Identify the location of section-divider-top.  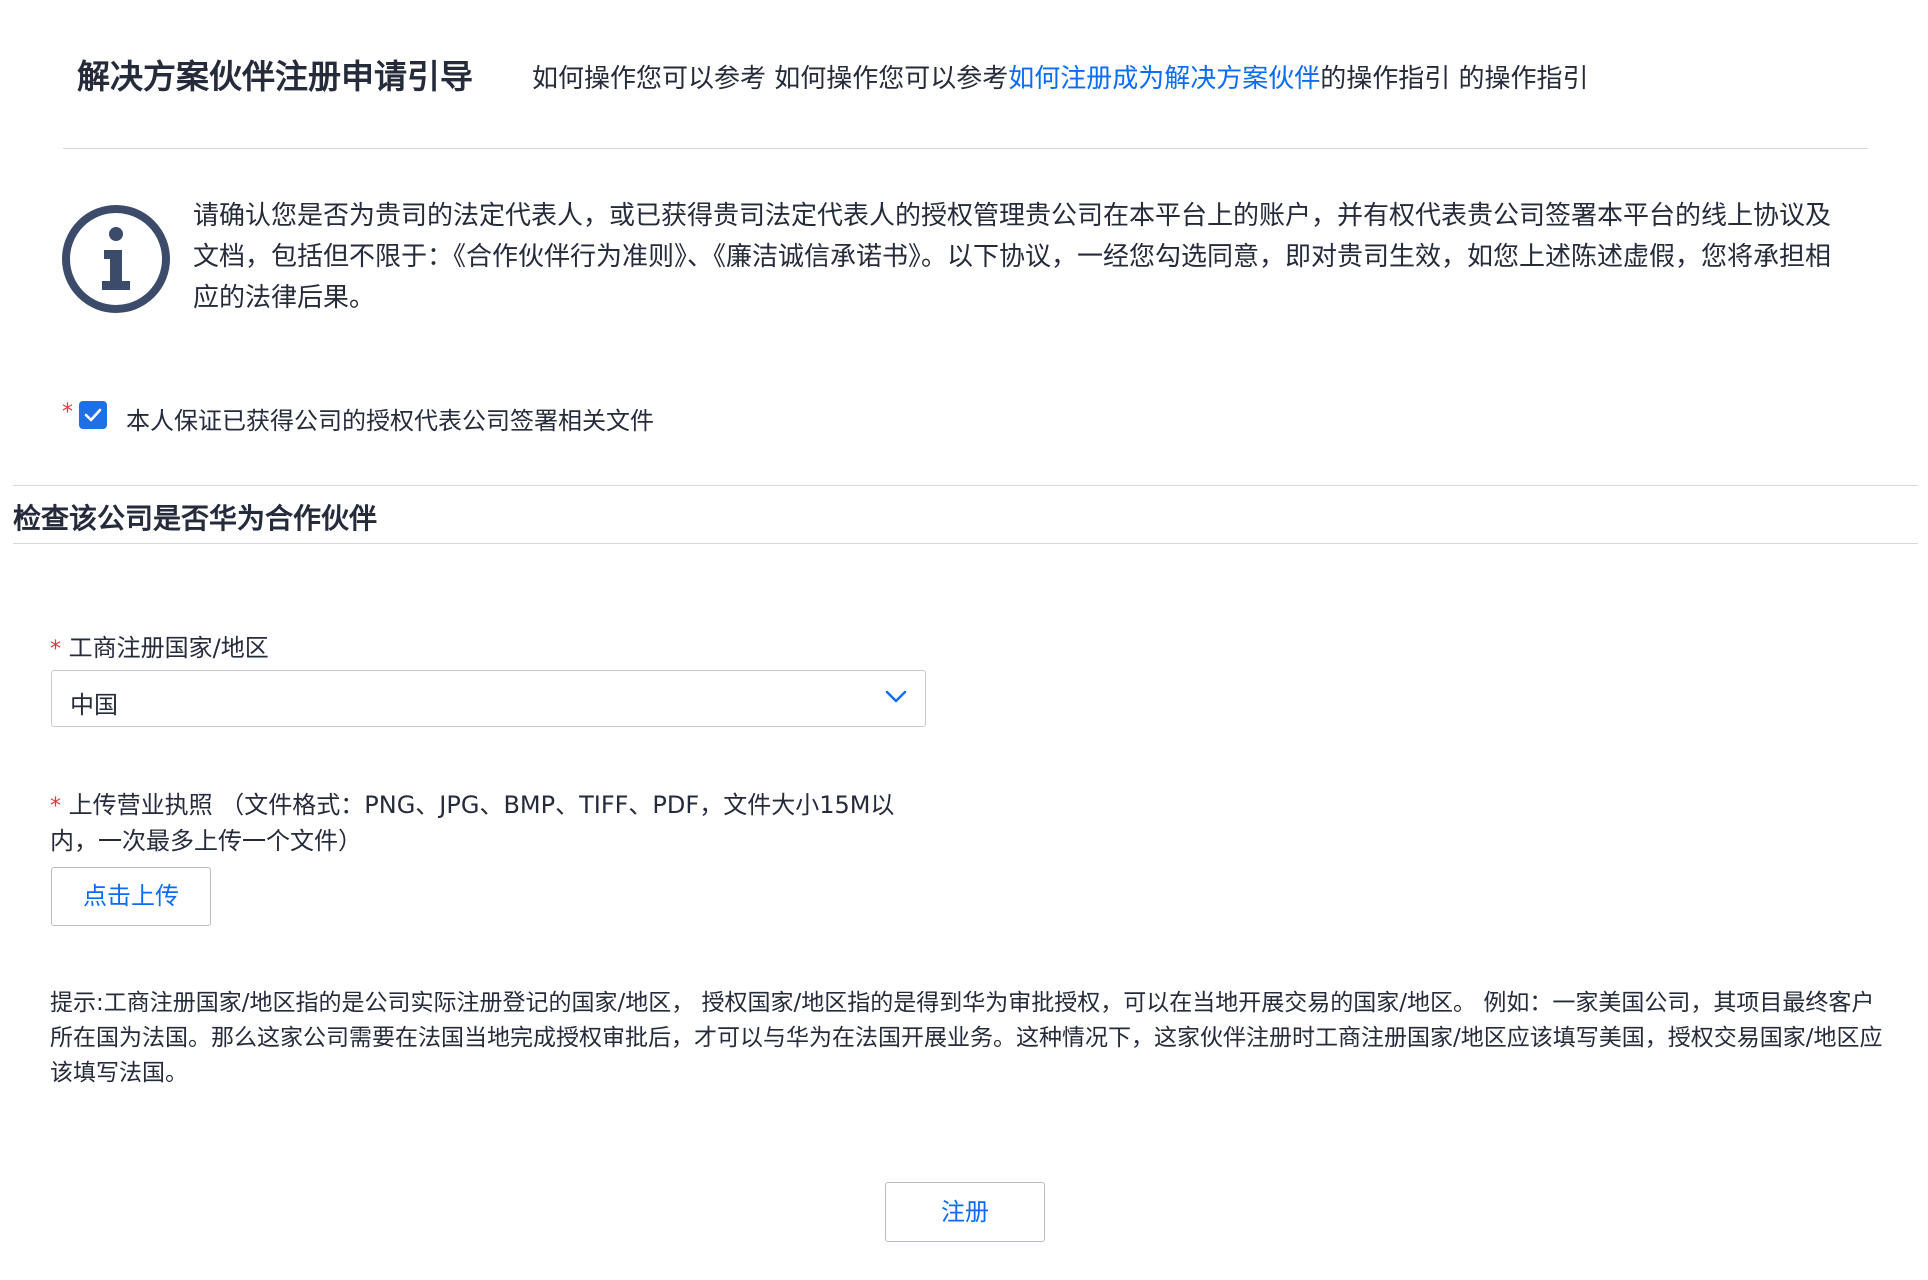
(965, 485).